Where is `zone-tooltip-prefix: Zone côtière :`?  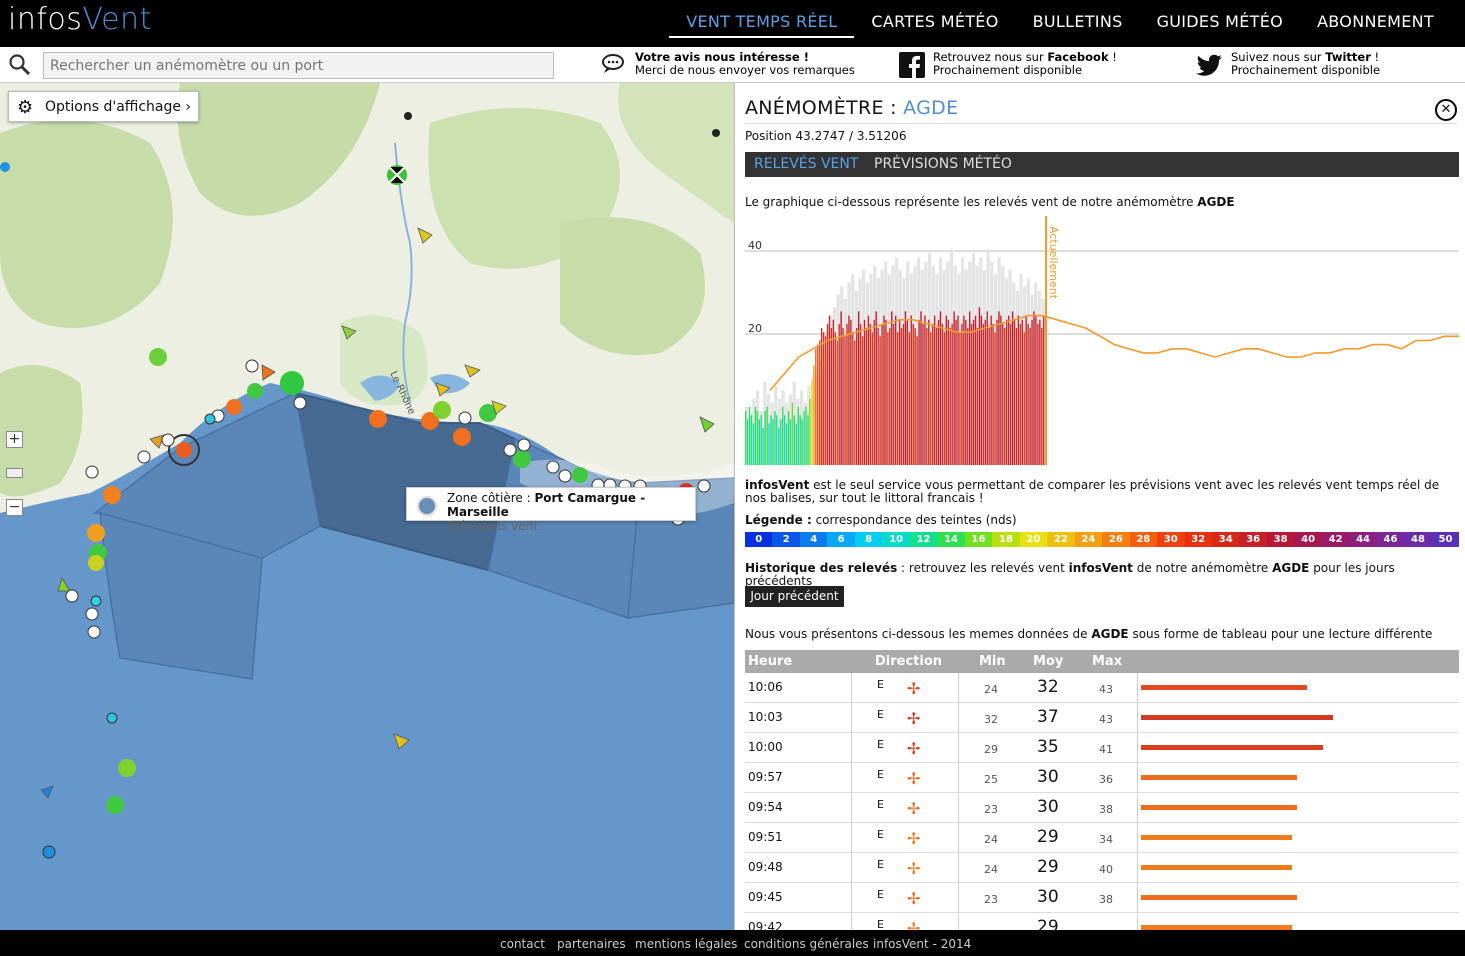
zone-tooltip-prefix: Zone côtière : is located at coordinates (491, 498).